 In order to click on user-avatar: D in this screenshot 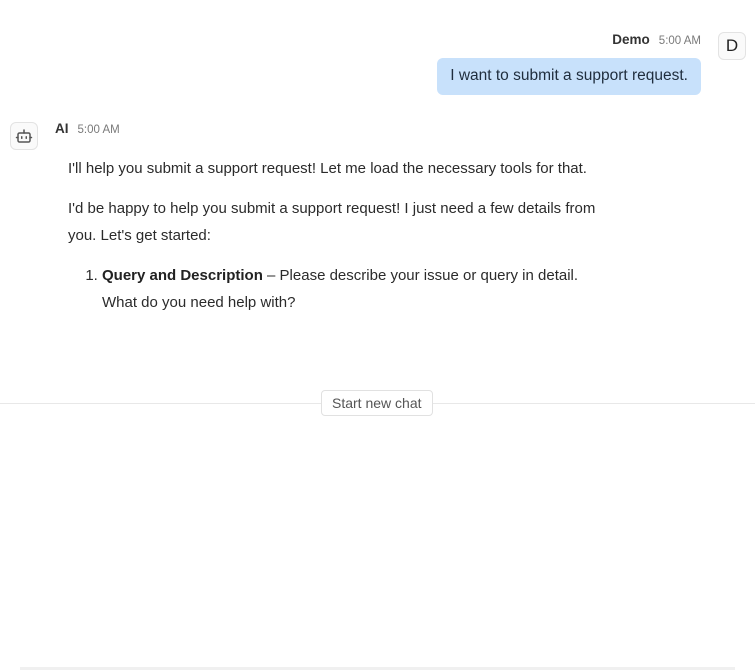, I will do `click(732, 46)`.